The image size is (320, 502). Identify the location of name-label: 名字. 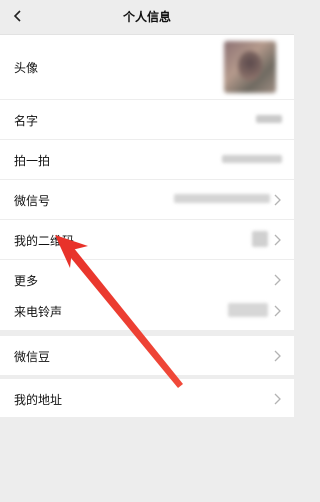
(26, 121).